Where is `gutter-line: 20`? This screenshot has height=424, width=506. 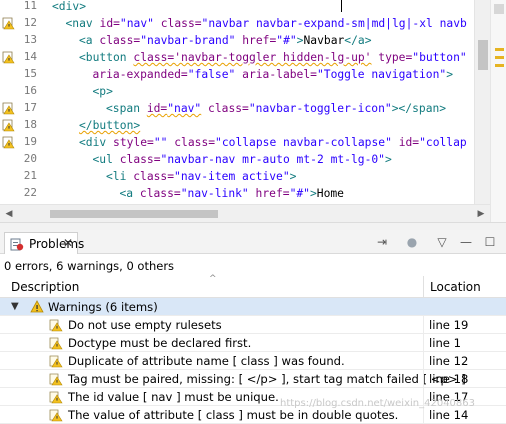
gutter-line: 20 is located at coordinates (23, 159).